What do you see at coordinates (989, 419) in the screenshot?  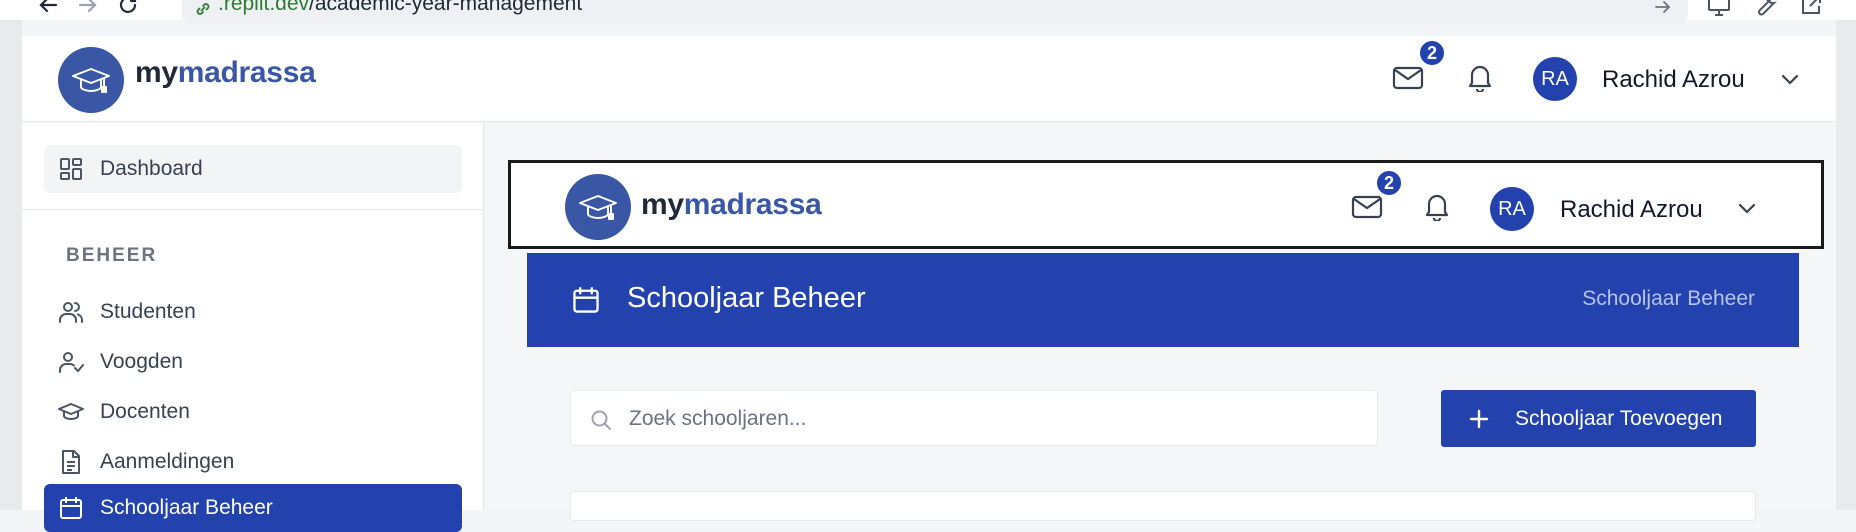 I see `search-input` at bounding box center [989, 419].